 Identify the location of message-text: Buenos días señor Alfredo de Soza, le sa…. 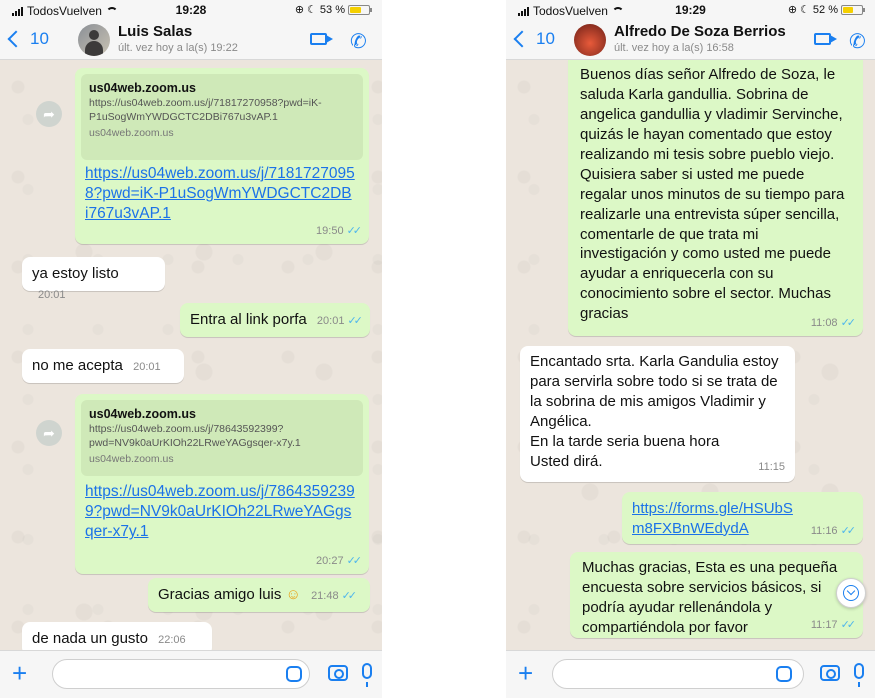
(712, 194).